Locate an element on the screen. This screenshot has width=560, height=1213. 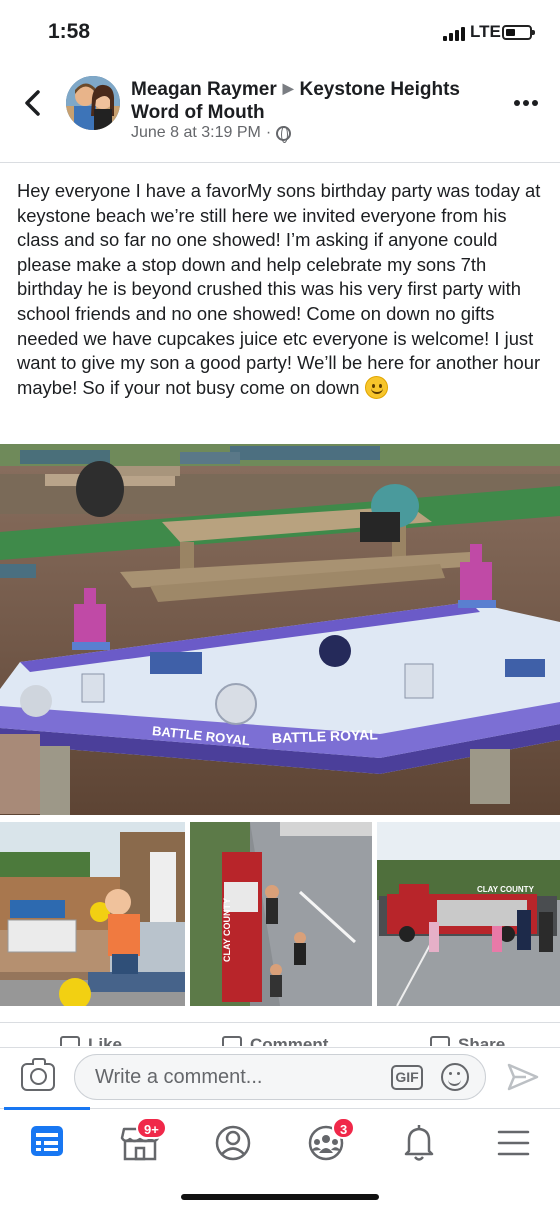
send-icon is located at coordinates (523, 1077).